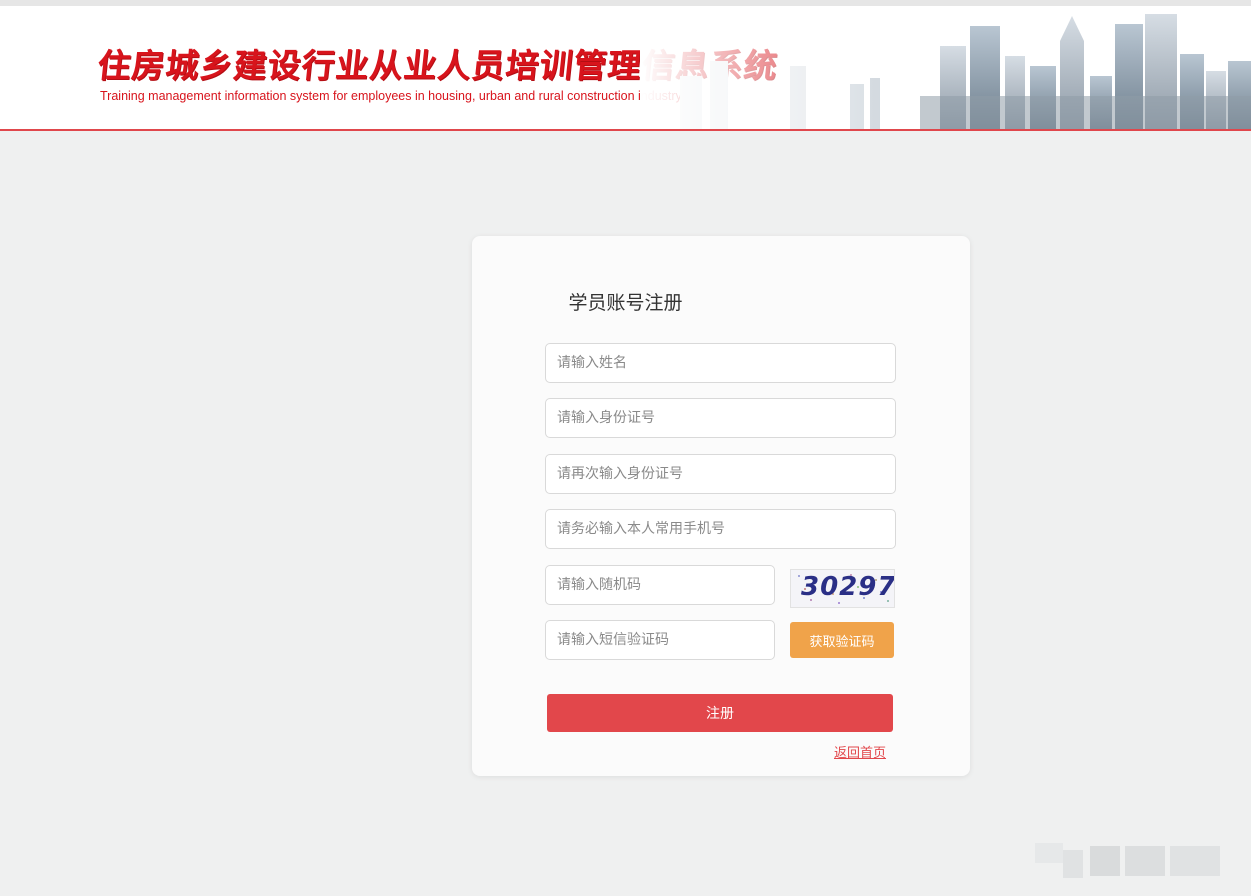 Image resolution: width=1251 pixels, height=896 pixels. What do you see at coordinates (860, 751) in the screenshot?
I see `back-home-link: 返回首页` at bounding box center [860, 751].